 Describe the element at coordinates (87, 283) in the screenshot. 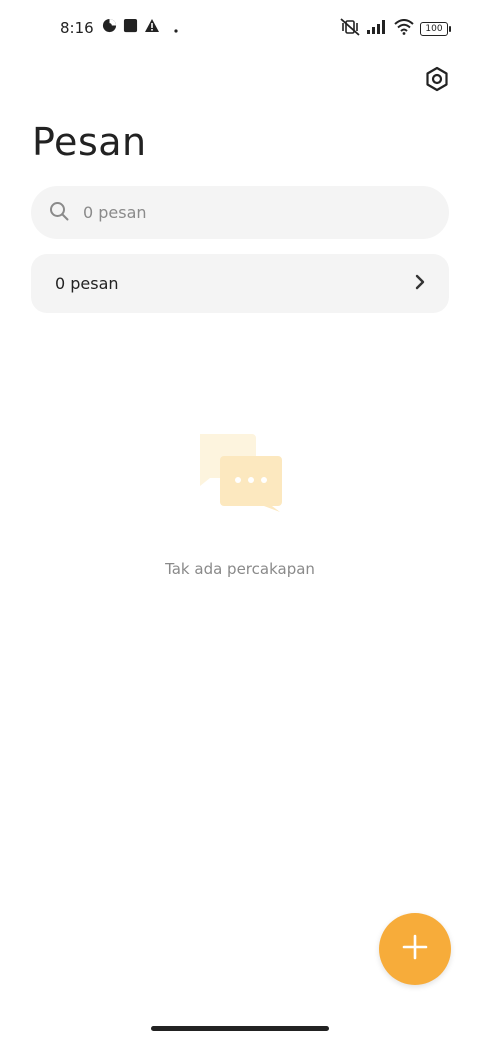

I see `messages-row-label: 0 pesan` at that location.